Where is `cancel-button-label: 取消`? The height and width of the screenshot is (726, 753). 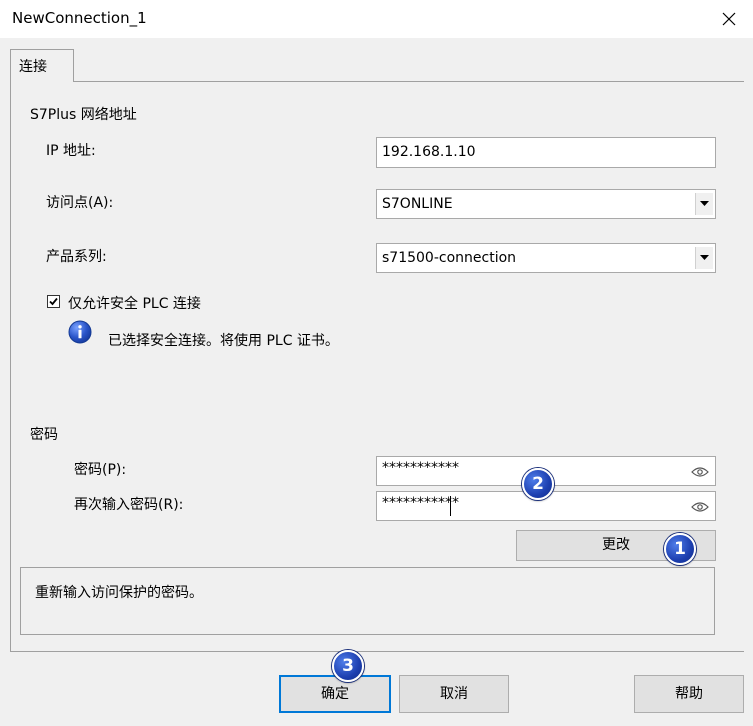 cancel-button-label: 取消 is located at coordinates (454, 694).